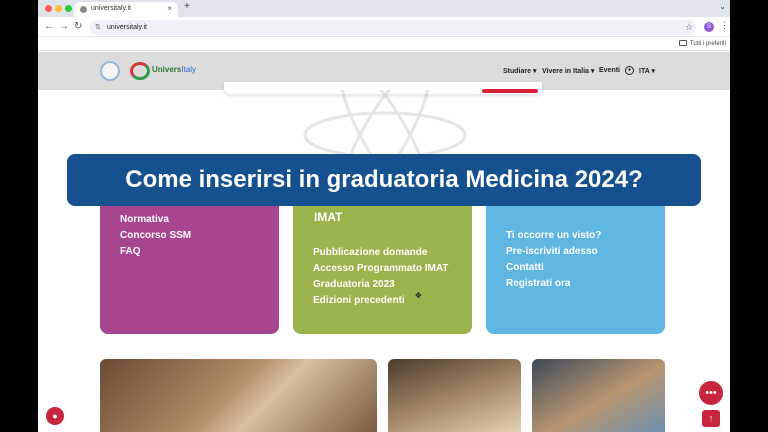 The width and height of the screenshot is (768, 432). Describe the element at coordinates (155, 220) in the screenshot. I see `link-normativa: Normativa` at that location.